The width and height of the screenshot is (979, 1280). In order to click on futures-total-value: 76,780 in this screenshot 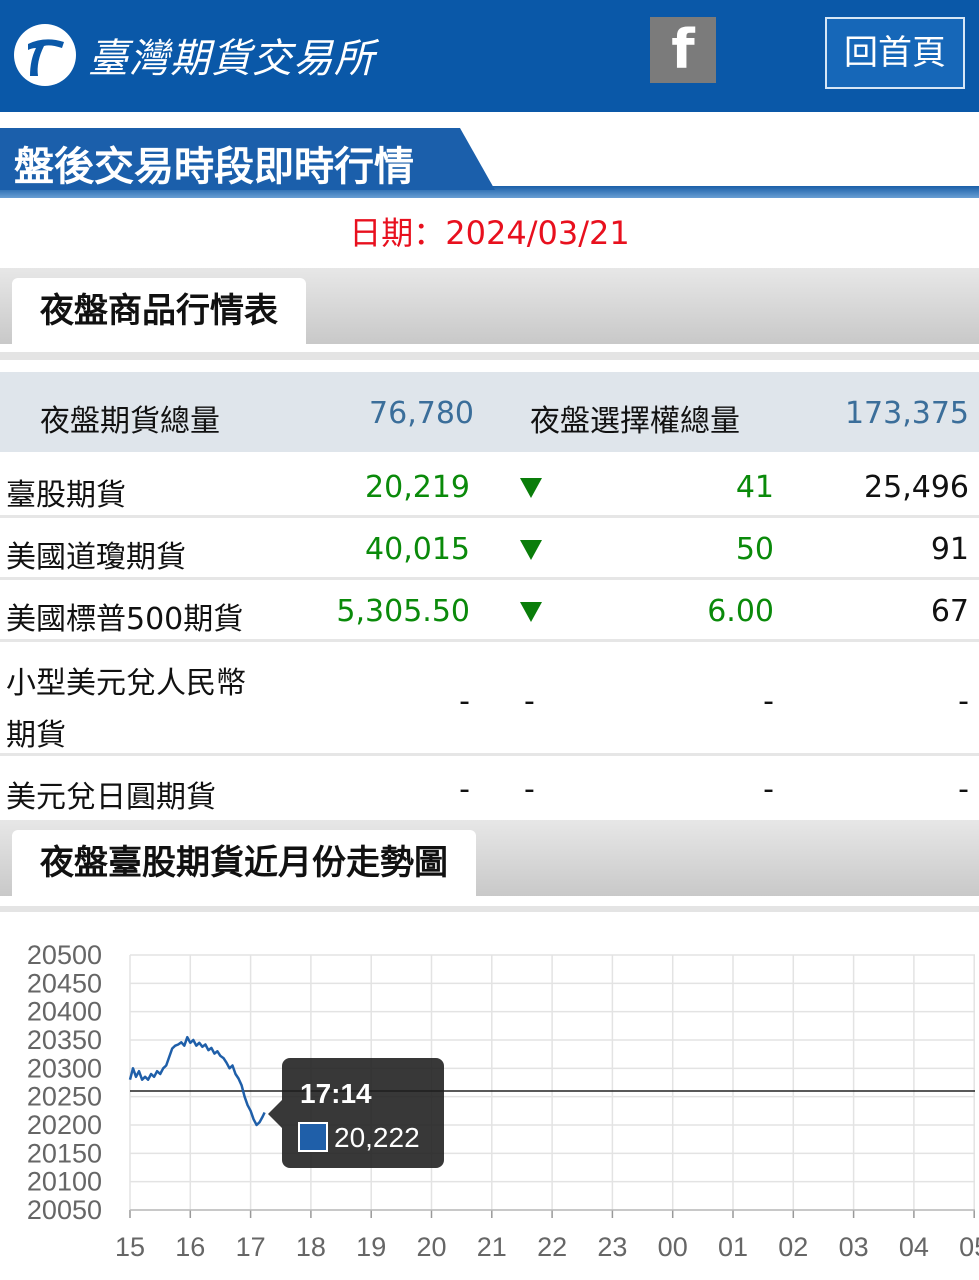, I will do `click(421, 413)`.